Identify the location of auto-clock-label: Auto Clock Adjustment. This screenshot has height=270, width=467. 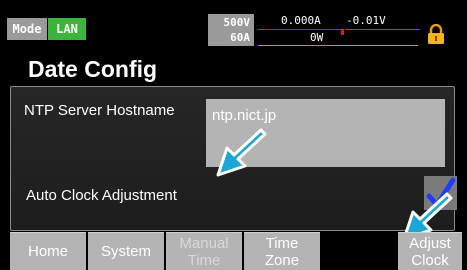
(101, 195).